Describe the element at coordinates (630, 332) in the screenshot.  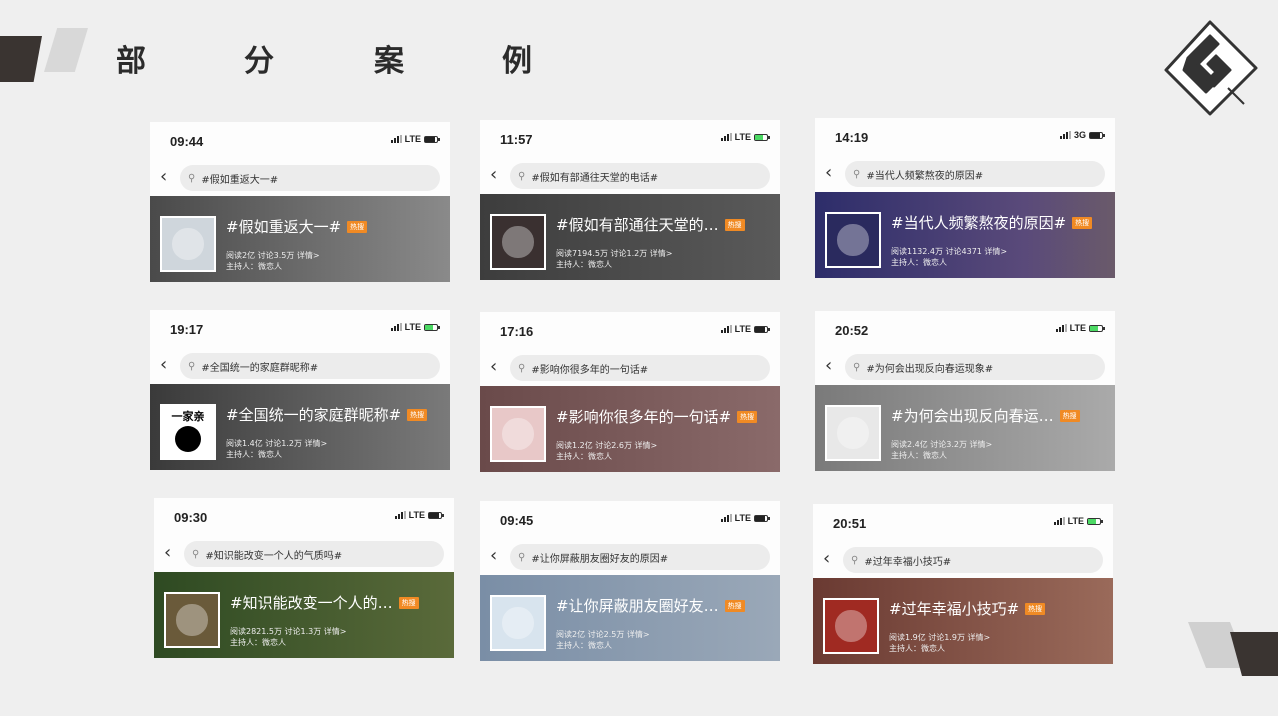
I see `status-bar: 17:16 LTE` at that location.